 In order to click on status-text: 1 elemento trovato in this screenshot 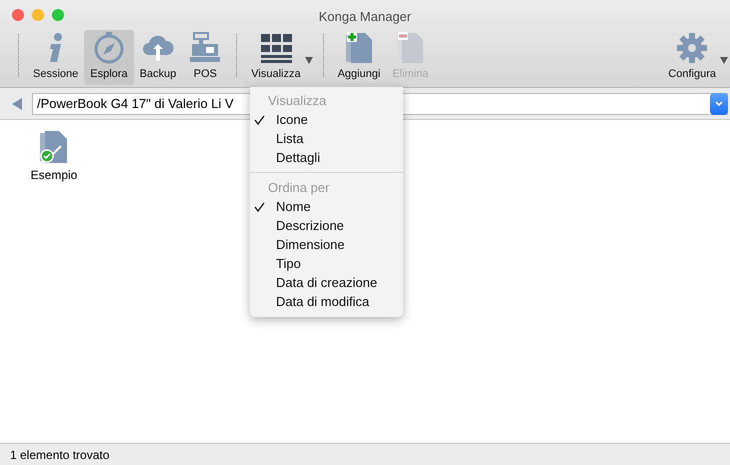, I will do `click(60, 455)`.